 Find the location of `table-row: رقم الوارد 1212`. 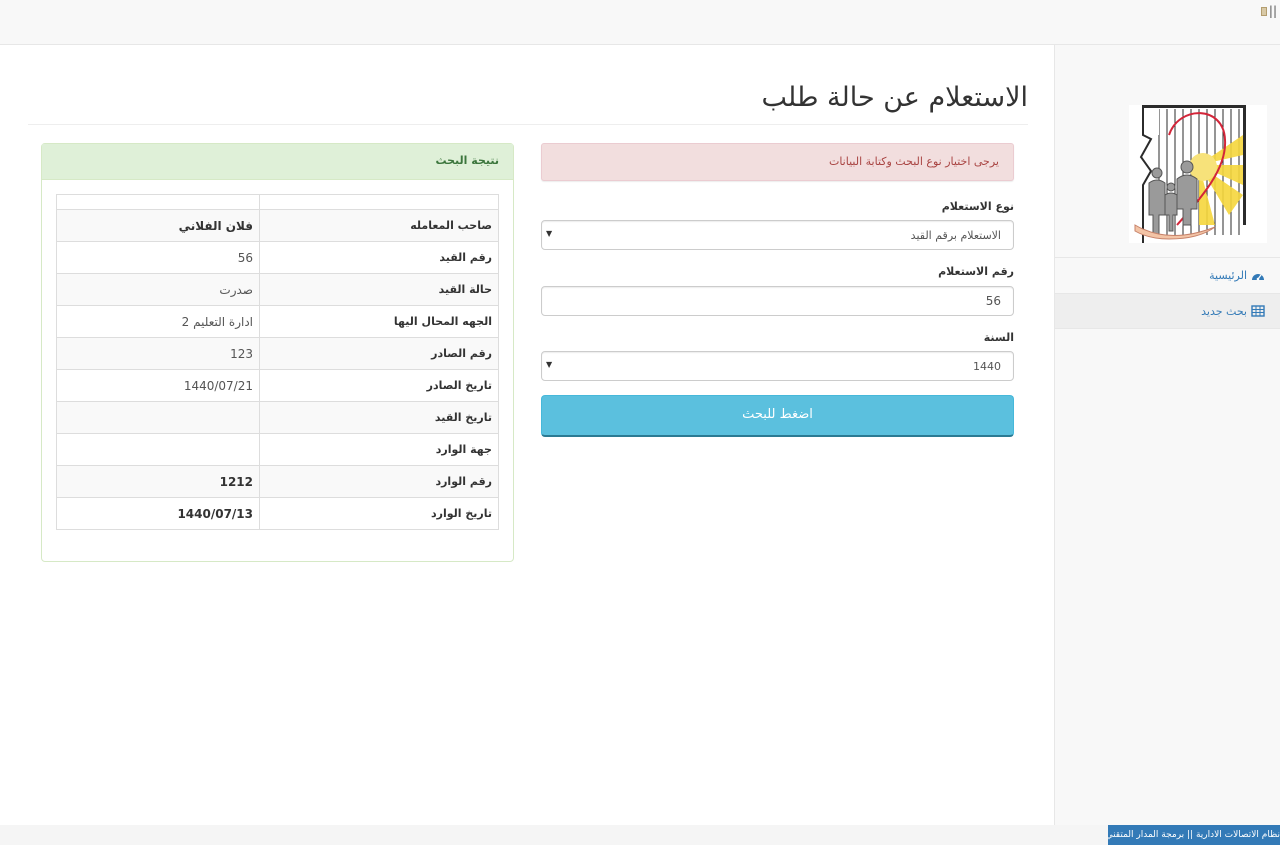

table-row: رقم الوارد 1212 is located at coordinates (277, 481).